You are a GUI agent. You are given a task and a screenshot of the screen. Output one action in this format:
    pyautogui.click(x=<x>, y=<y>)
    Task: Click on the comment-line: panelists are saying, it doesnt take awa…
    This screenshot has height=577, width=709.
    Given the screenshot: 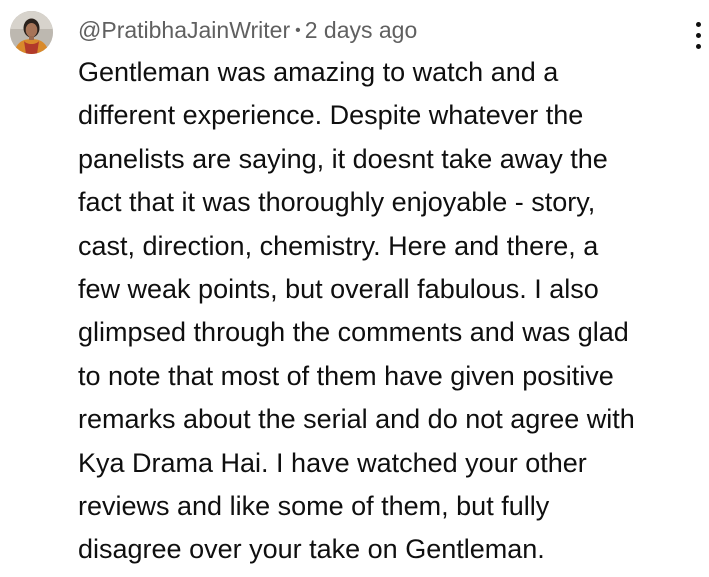 What is the action you would take?
    pyautogui.click(x=343, y=158)
    